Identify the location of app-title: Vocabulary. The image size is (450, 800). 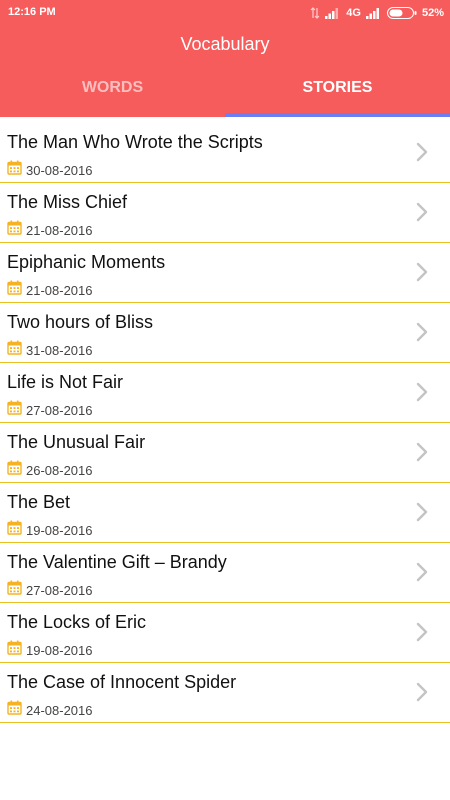
(225, 44).